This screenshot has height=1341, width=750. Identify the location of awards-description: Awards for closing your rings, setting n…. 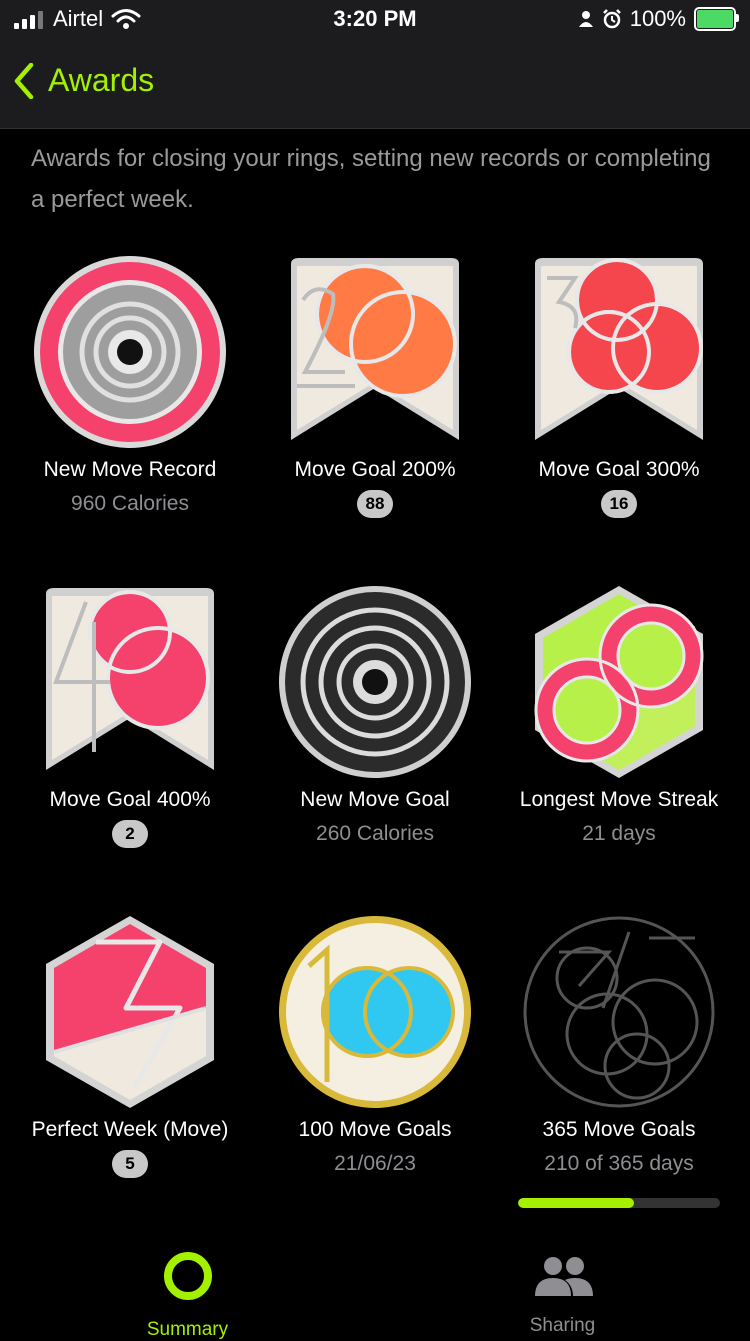
(371, 179).